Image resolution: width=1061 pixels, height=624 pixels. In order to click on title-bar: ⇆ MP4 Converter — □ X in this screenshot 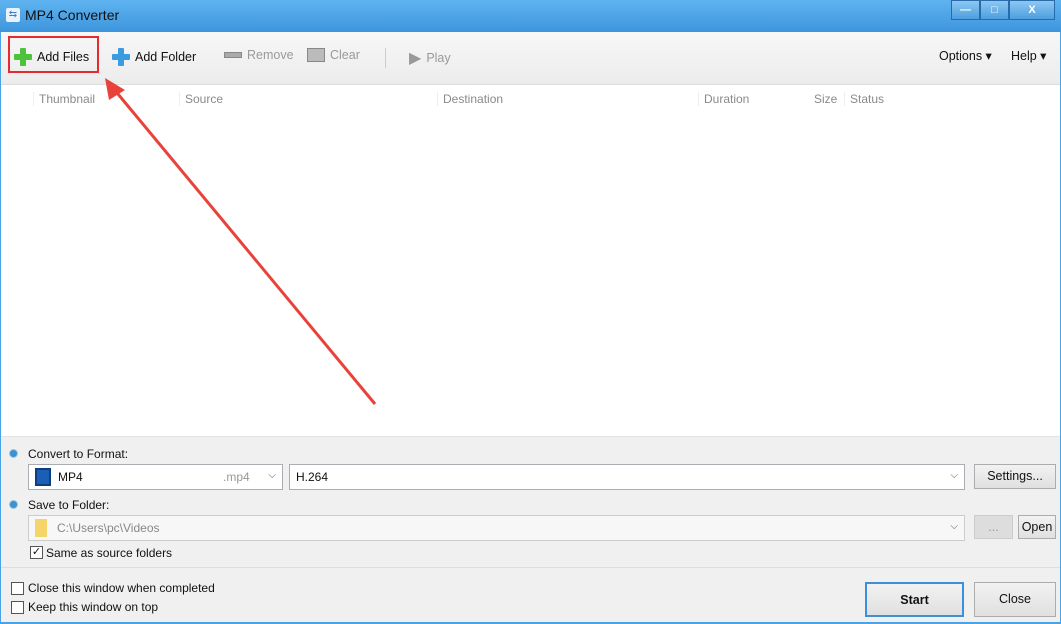, I will do `click(530, 16)`.